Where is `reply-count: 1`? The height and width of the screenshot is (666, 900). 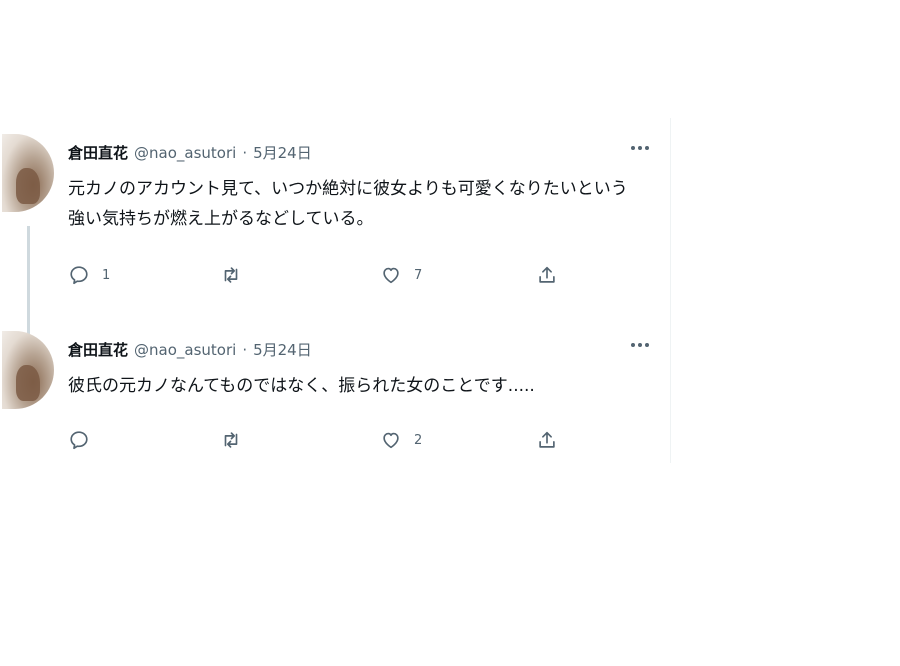 reply-count: 1 is located at coordinates (106, 275).